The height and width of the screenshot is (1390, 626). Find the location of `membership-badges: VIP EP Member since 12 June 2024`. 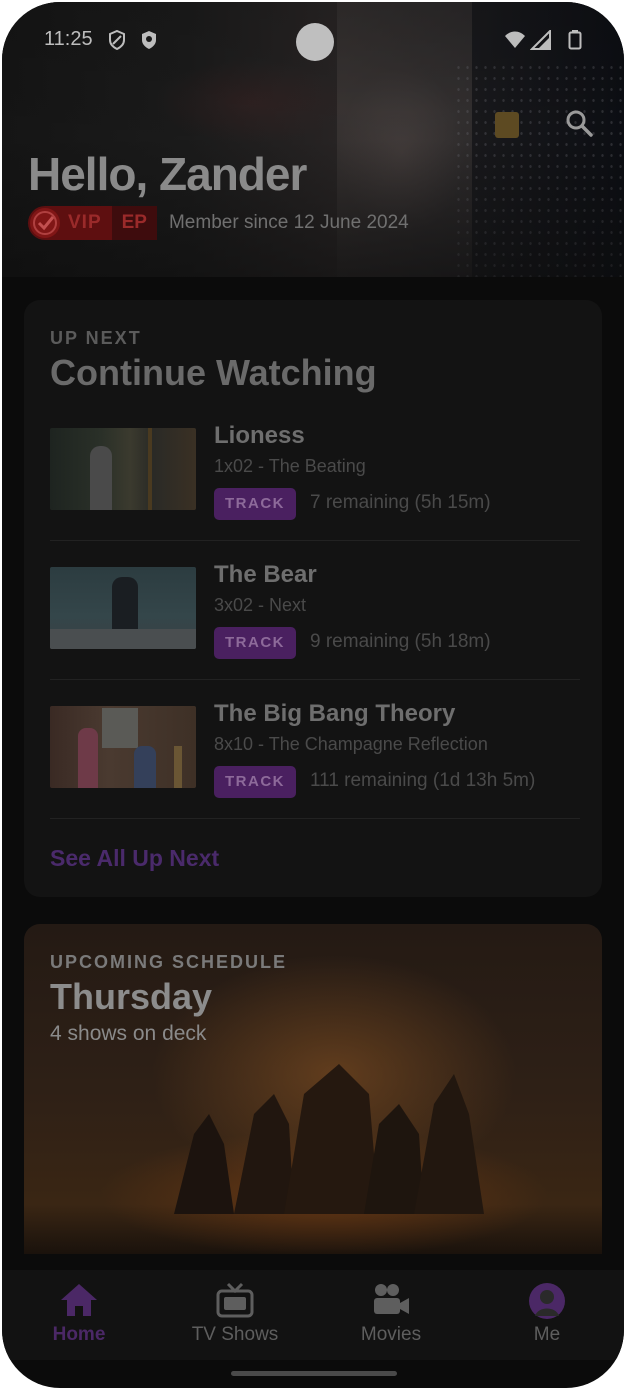

membership-badges: VIP EP Member since 12 June 2024 is located at coordinates (218, 223).